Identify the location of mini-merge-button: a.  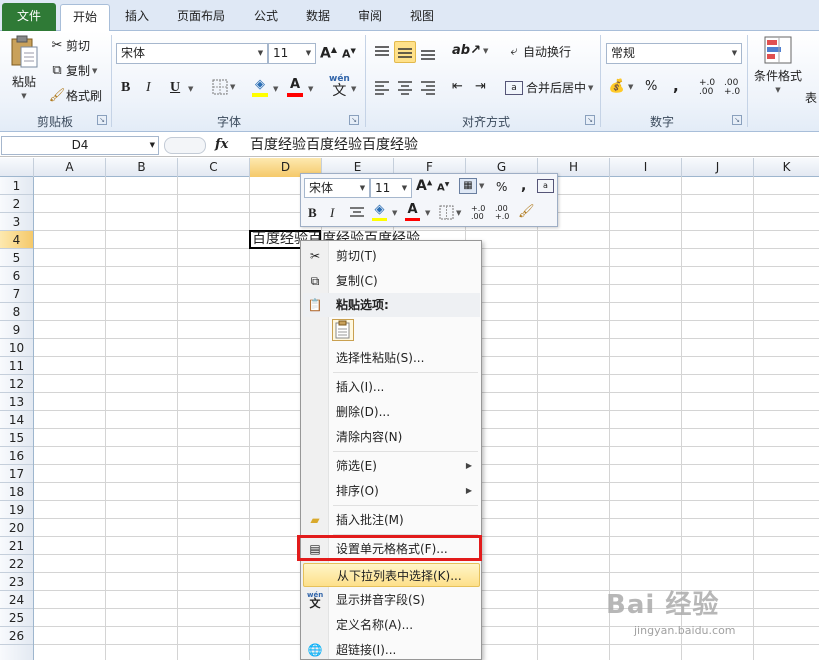
(545, 186).